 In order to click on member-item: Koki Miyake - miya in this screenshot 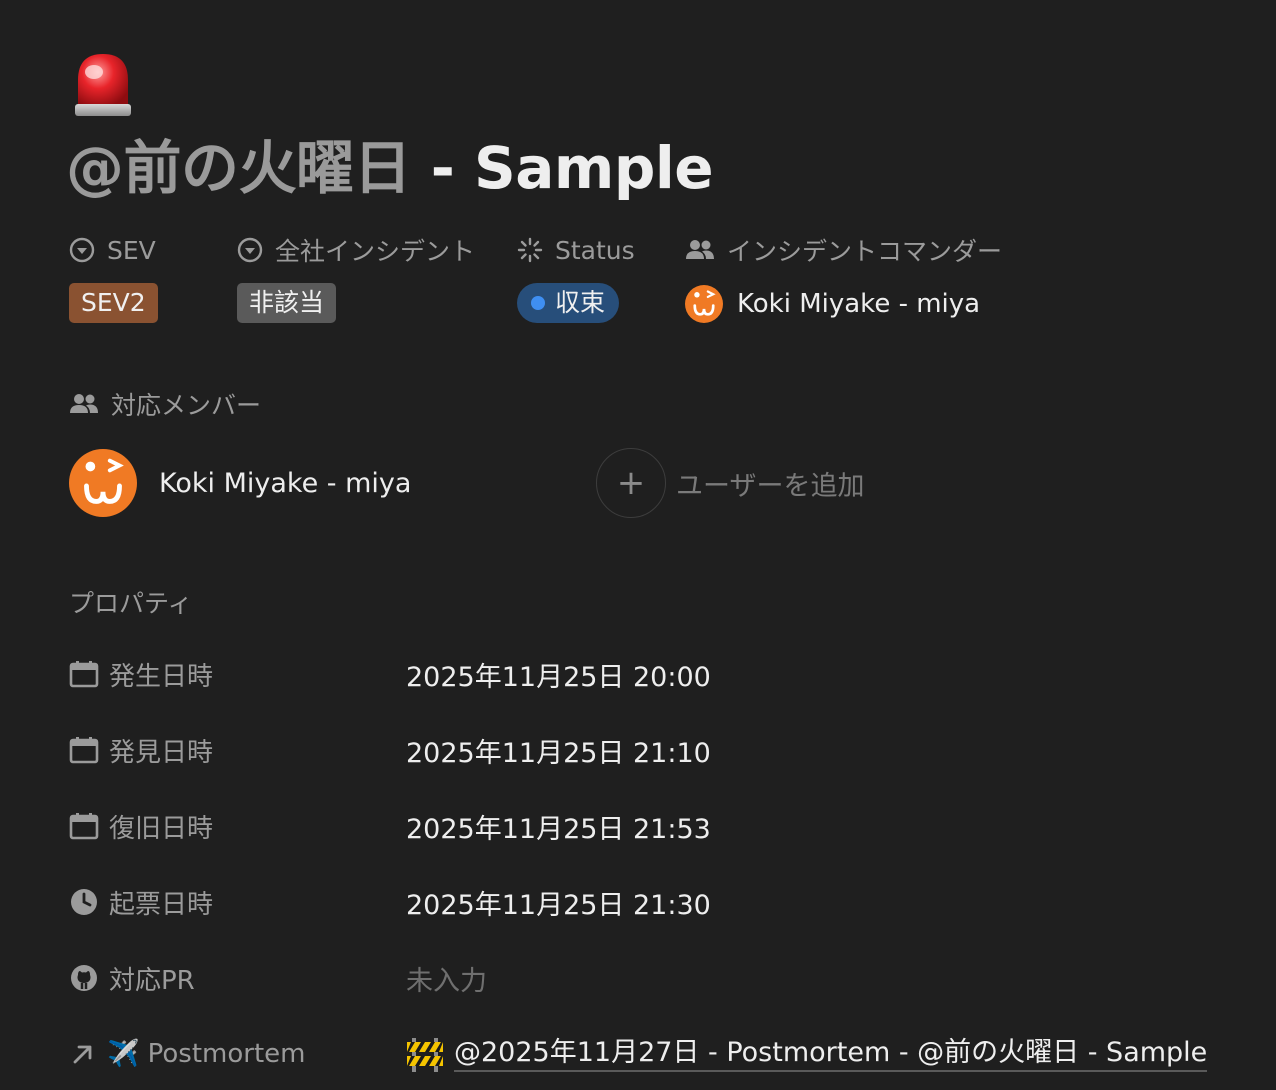, I will do `click(240, 483)`.